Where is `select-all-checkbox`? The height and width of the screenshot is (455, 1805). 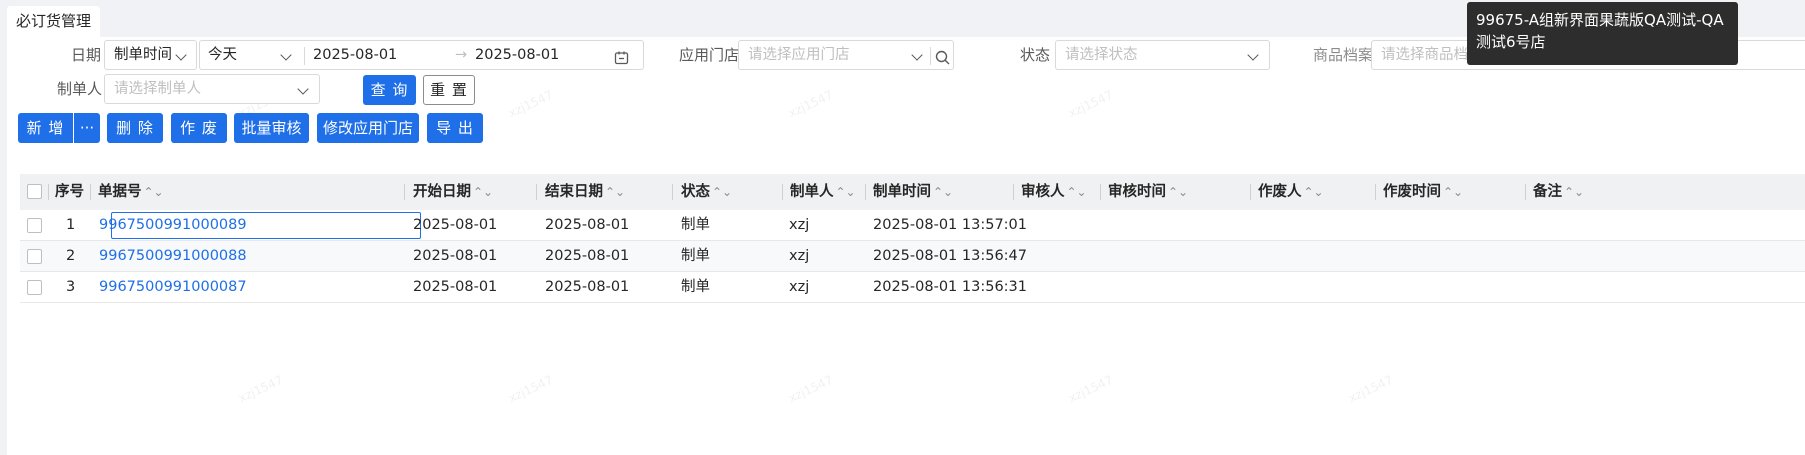 select-all-checkbox is located at coordinates (34, 191).